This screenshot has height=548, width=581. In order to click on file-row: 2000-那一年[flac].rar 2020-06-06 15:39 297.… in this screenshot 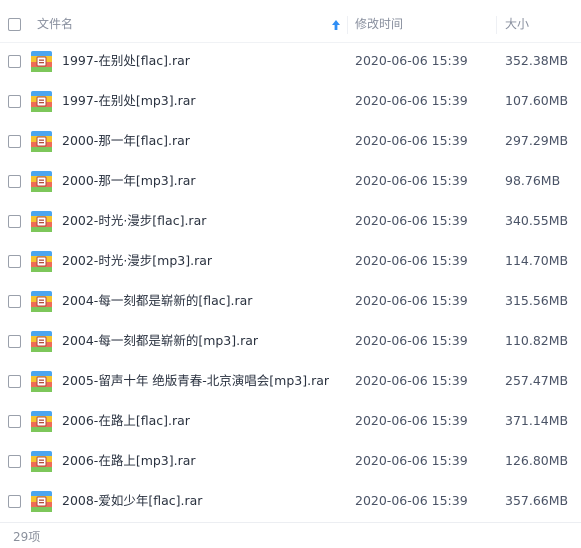, I will do `click(290, 141)`.